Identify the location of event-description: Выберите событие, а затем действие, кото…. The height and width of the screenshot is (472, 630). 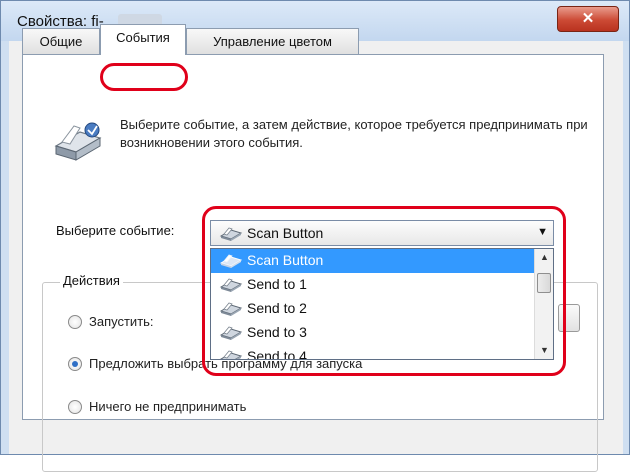
(354, 133).